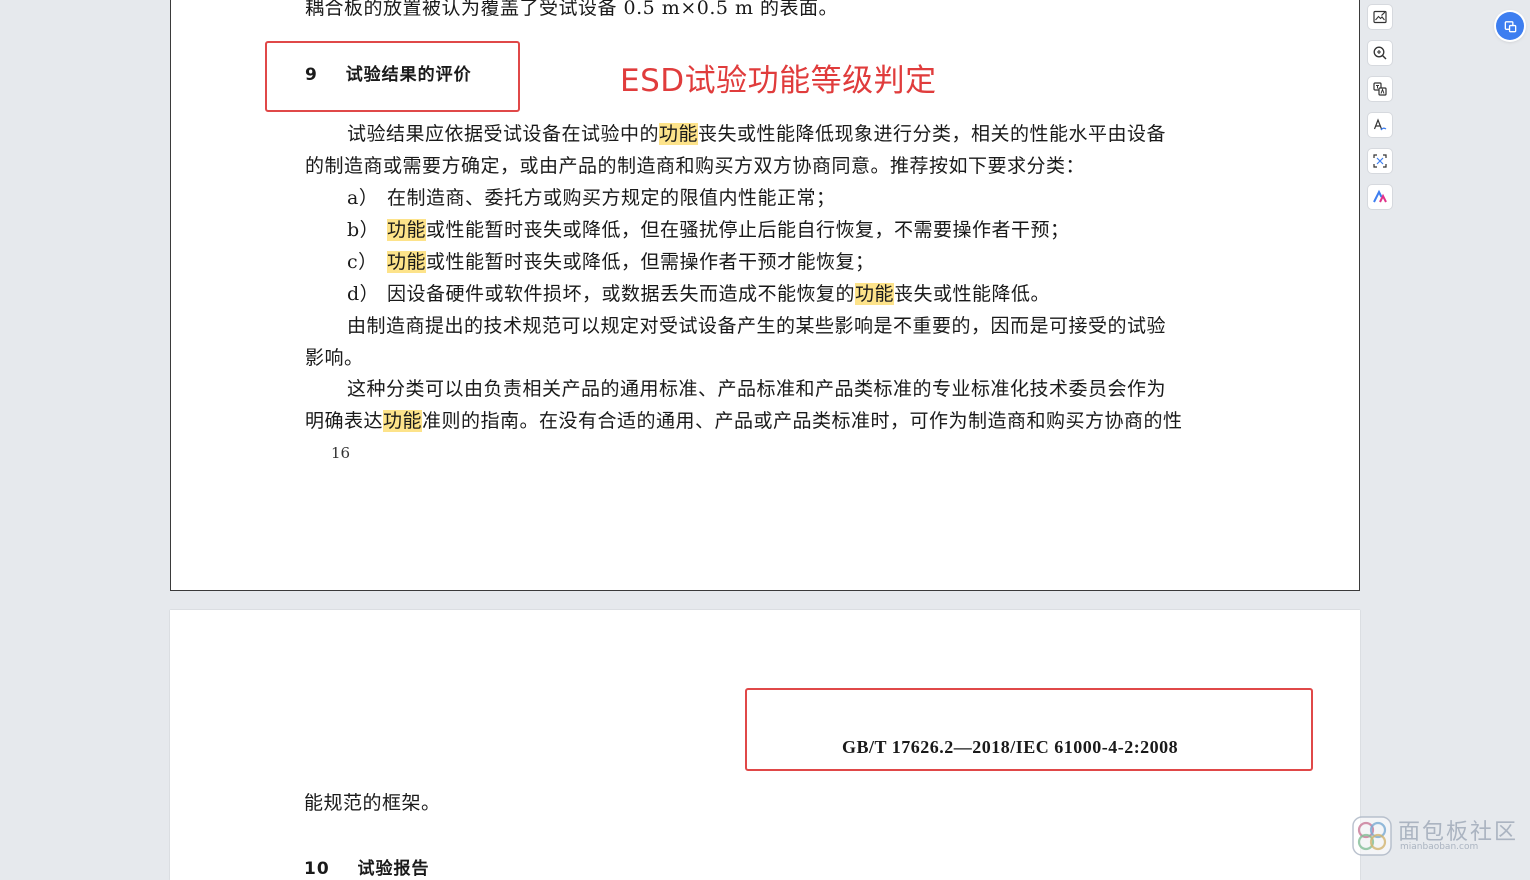 The height and width of the screenshot is (880, 1530). I want to click on paragraph-line: 影响。, so click(334, 358).